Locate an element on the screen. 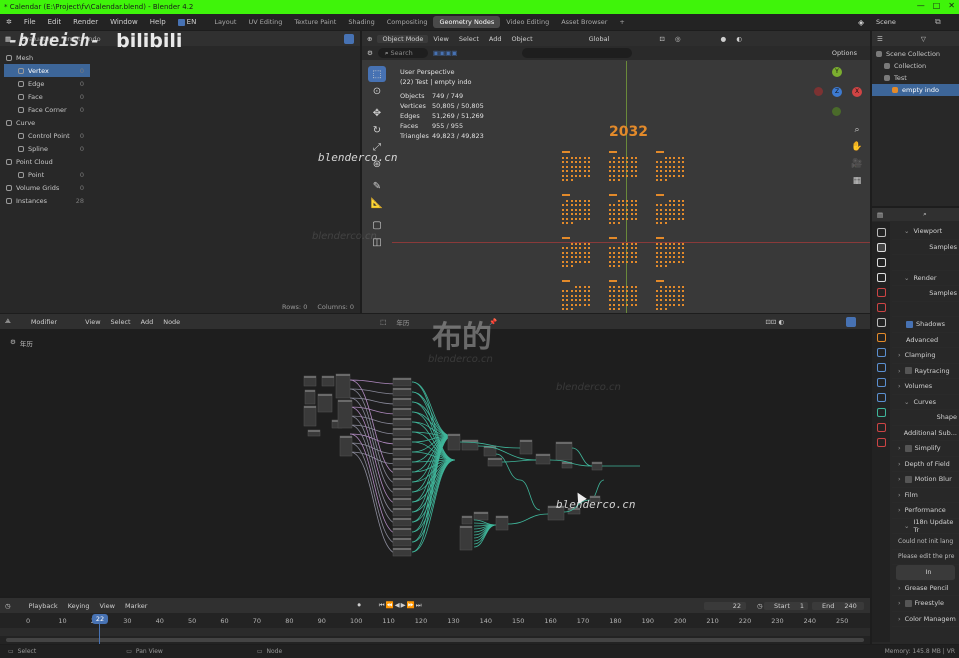  editor-type-icon: ⊕ is located at coordinates (369, 39).